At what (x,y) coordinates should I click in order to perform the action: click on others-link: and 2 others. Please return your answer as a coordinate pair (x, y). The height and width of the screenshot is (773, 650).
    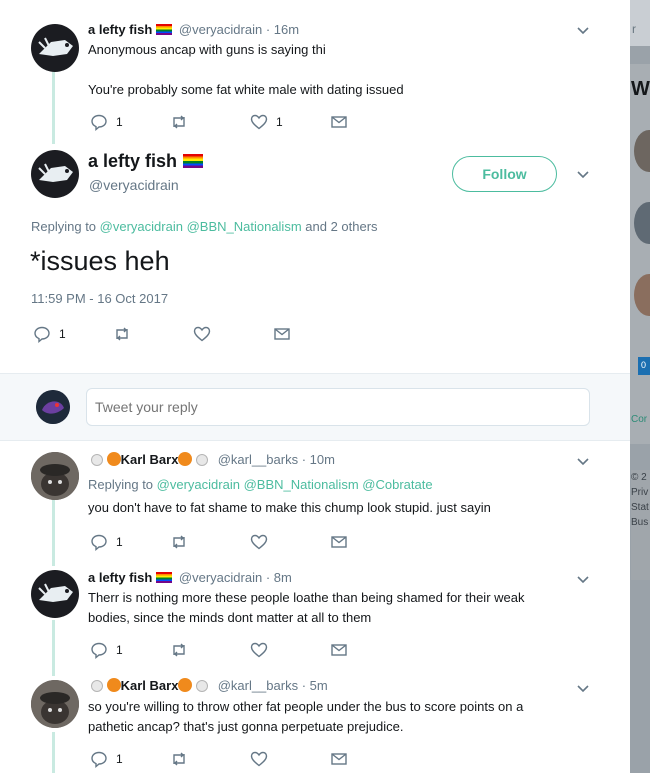
    Looking at the image, I should click on (341, 226).